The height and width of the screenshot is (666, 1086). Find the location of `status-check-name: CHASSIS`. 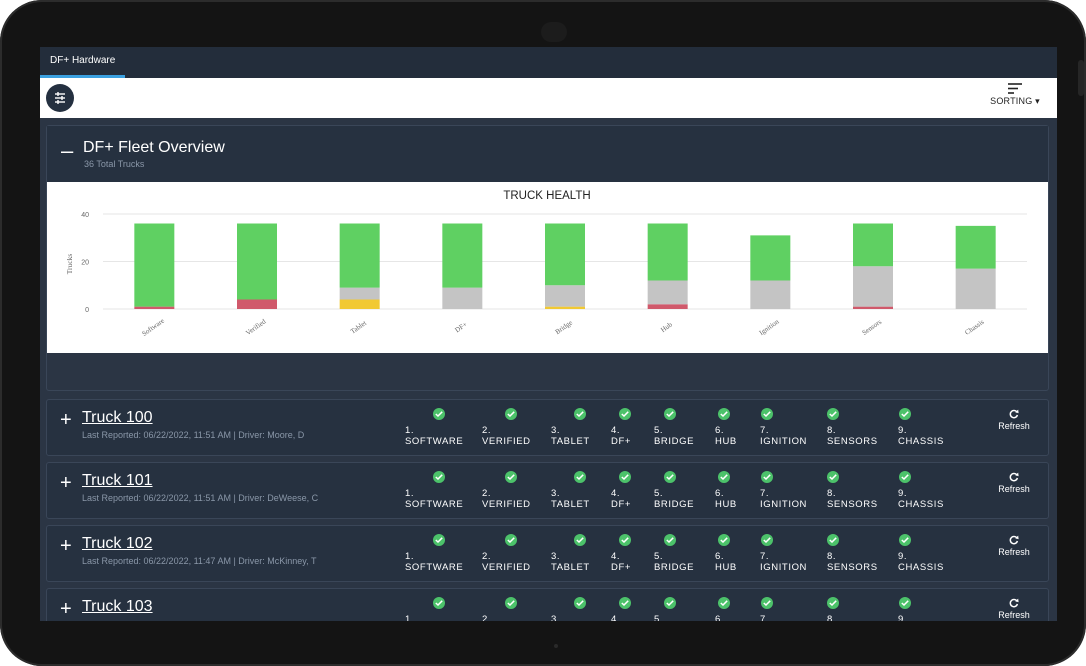

status-check-name: CHASSIS is located at coordinates (921, 441).